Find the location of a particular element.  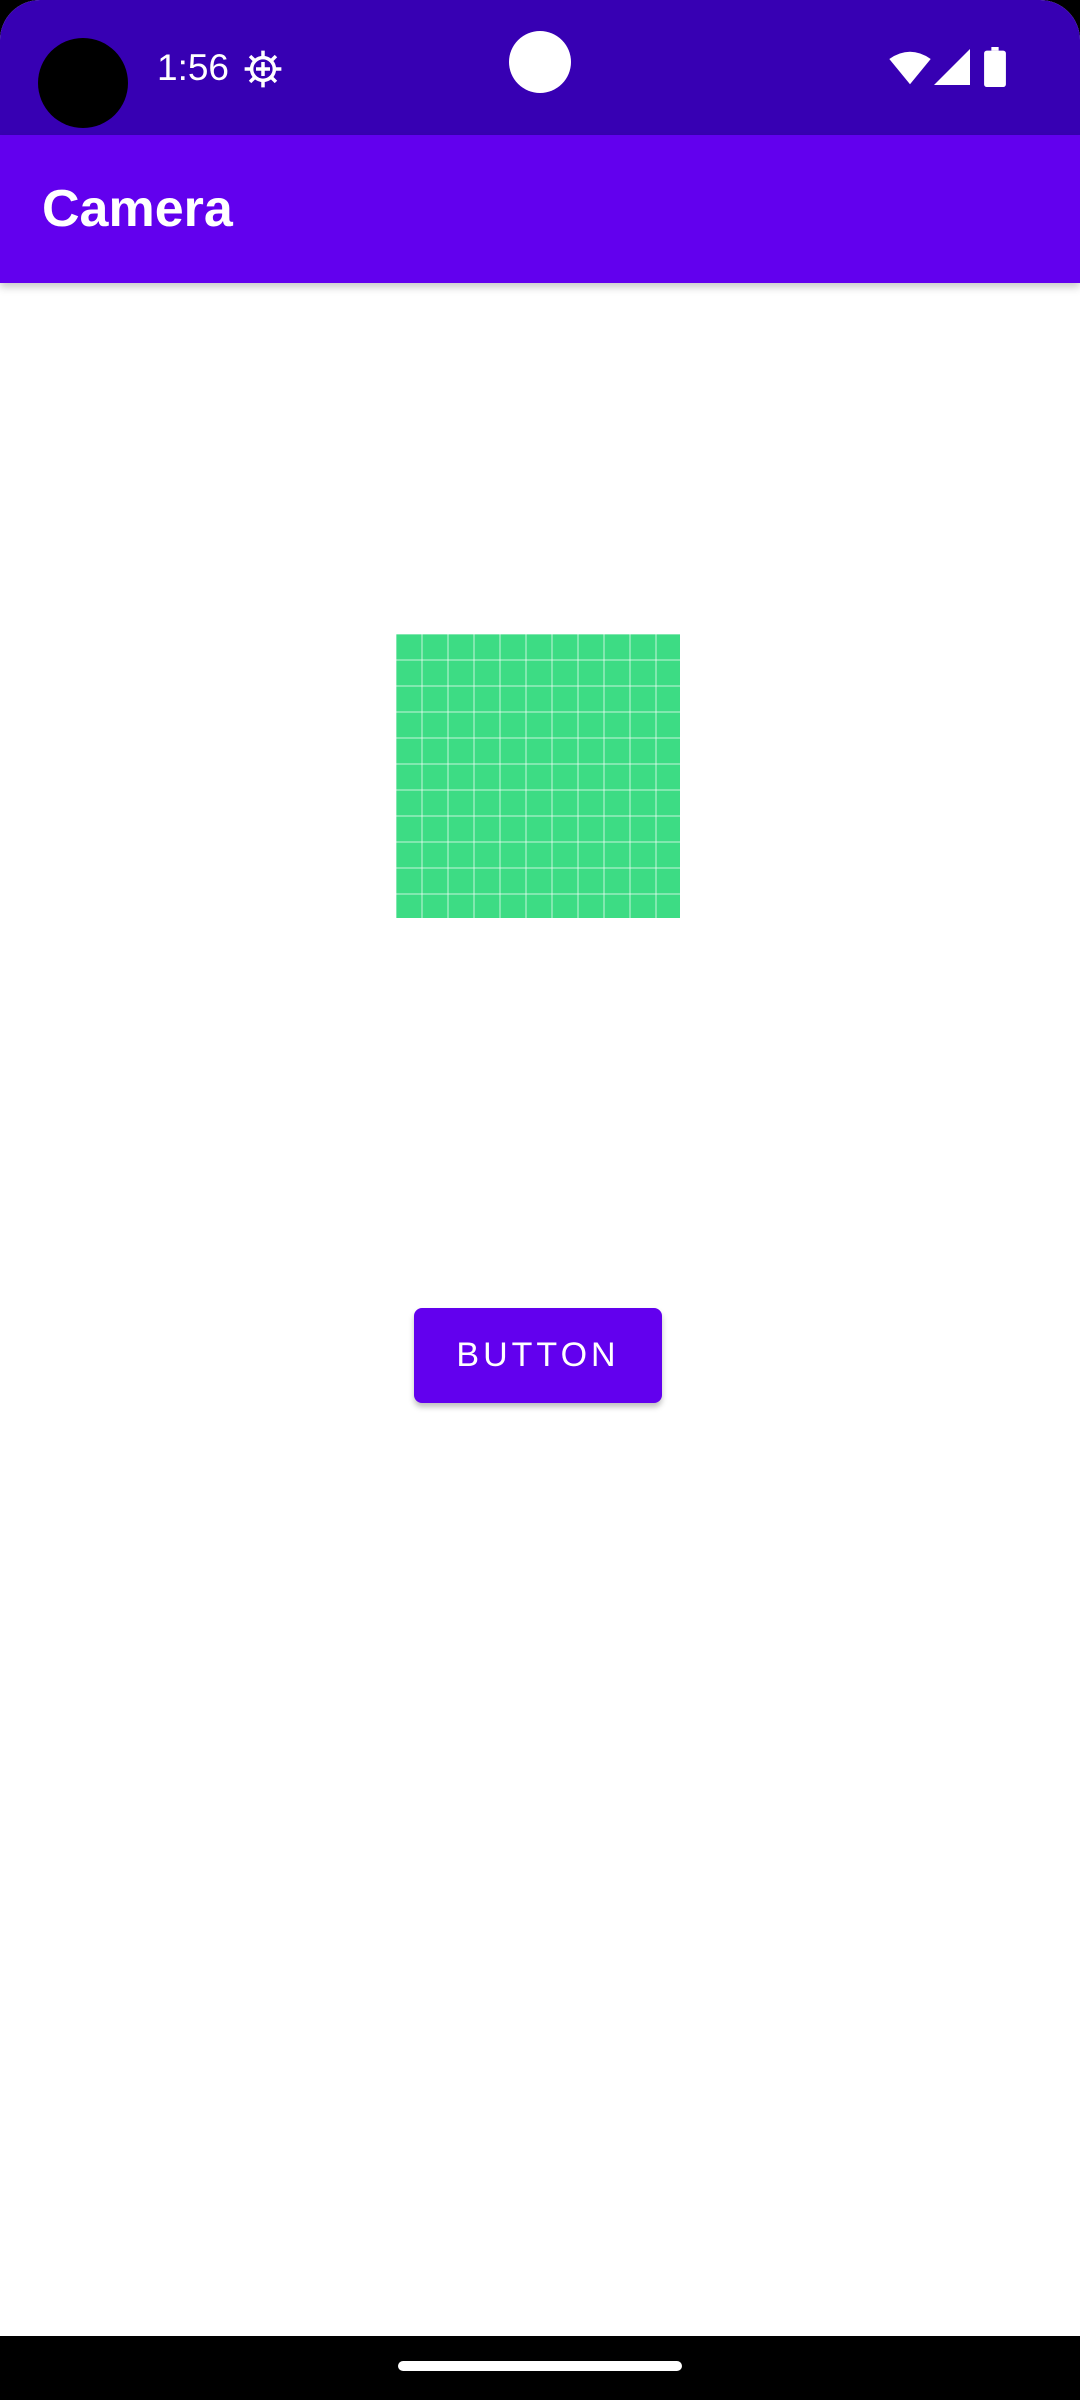

camera-cutout is located at coordinates (83, 83).